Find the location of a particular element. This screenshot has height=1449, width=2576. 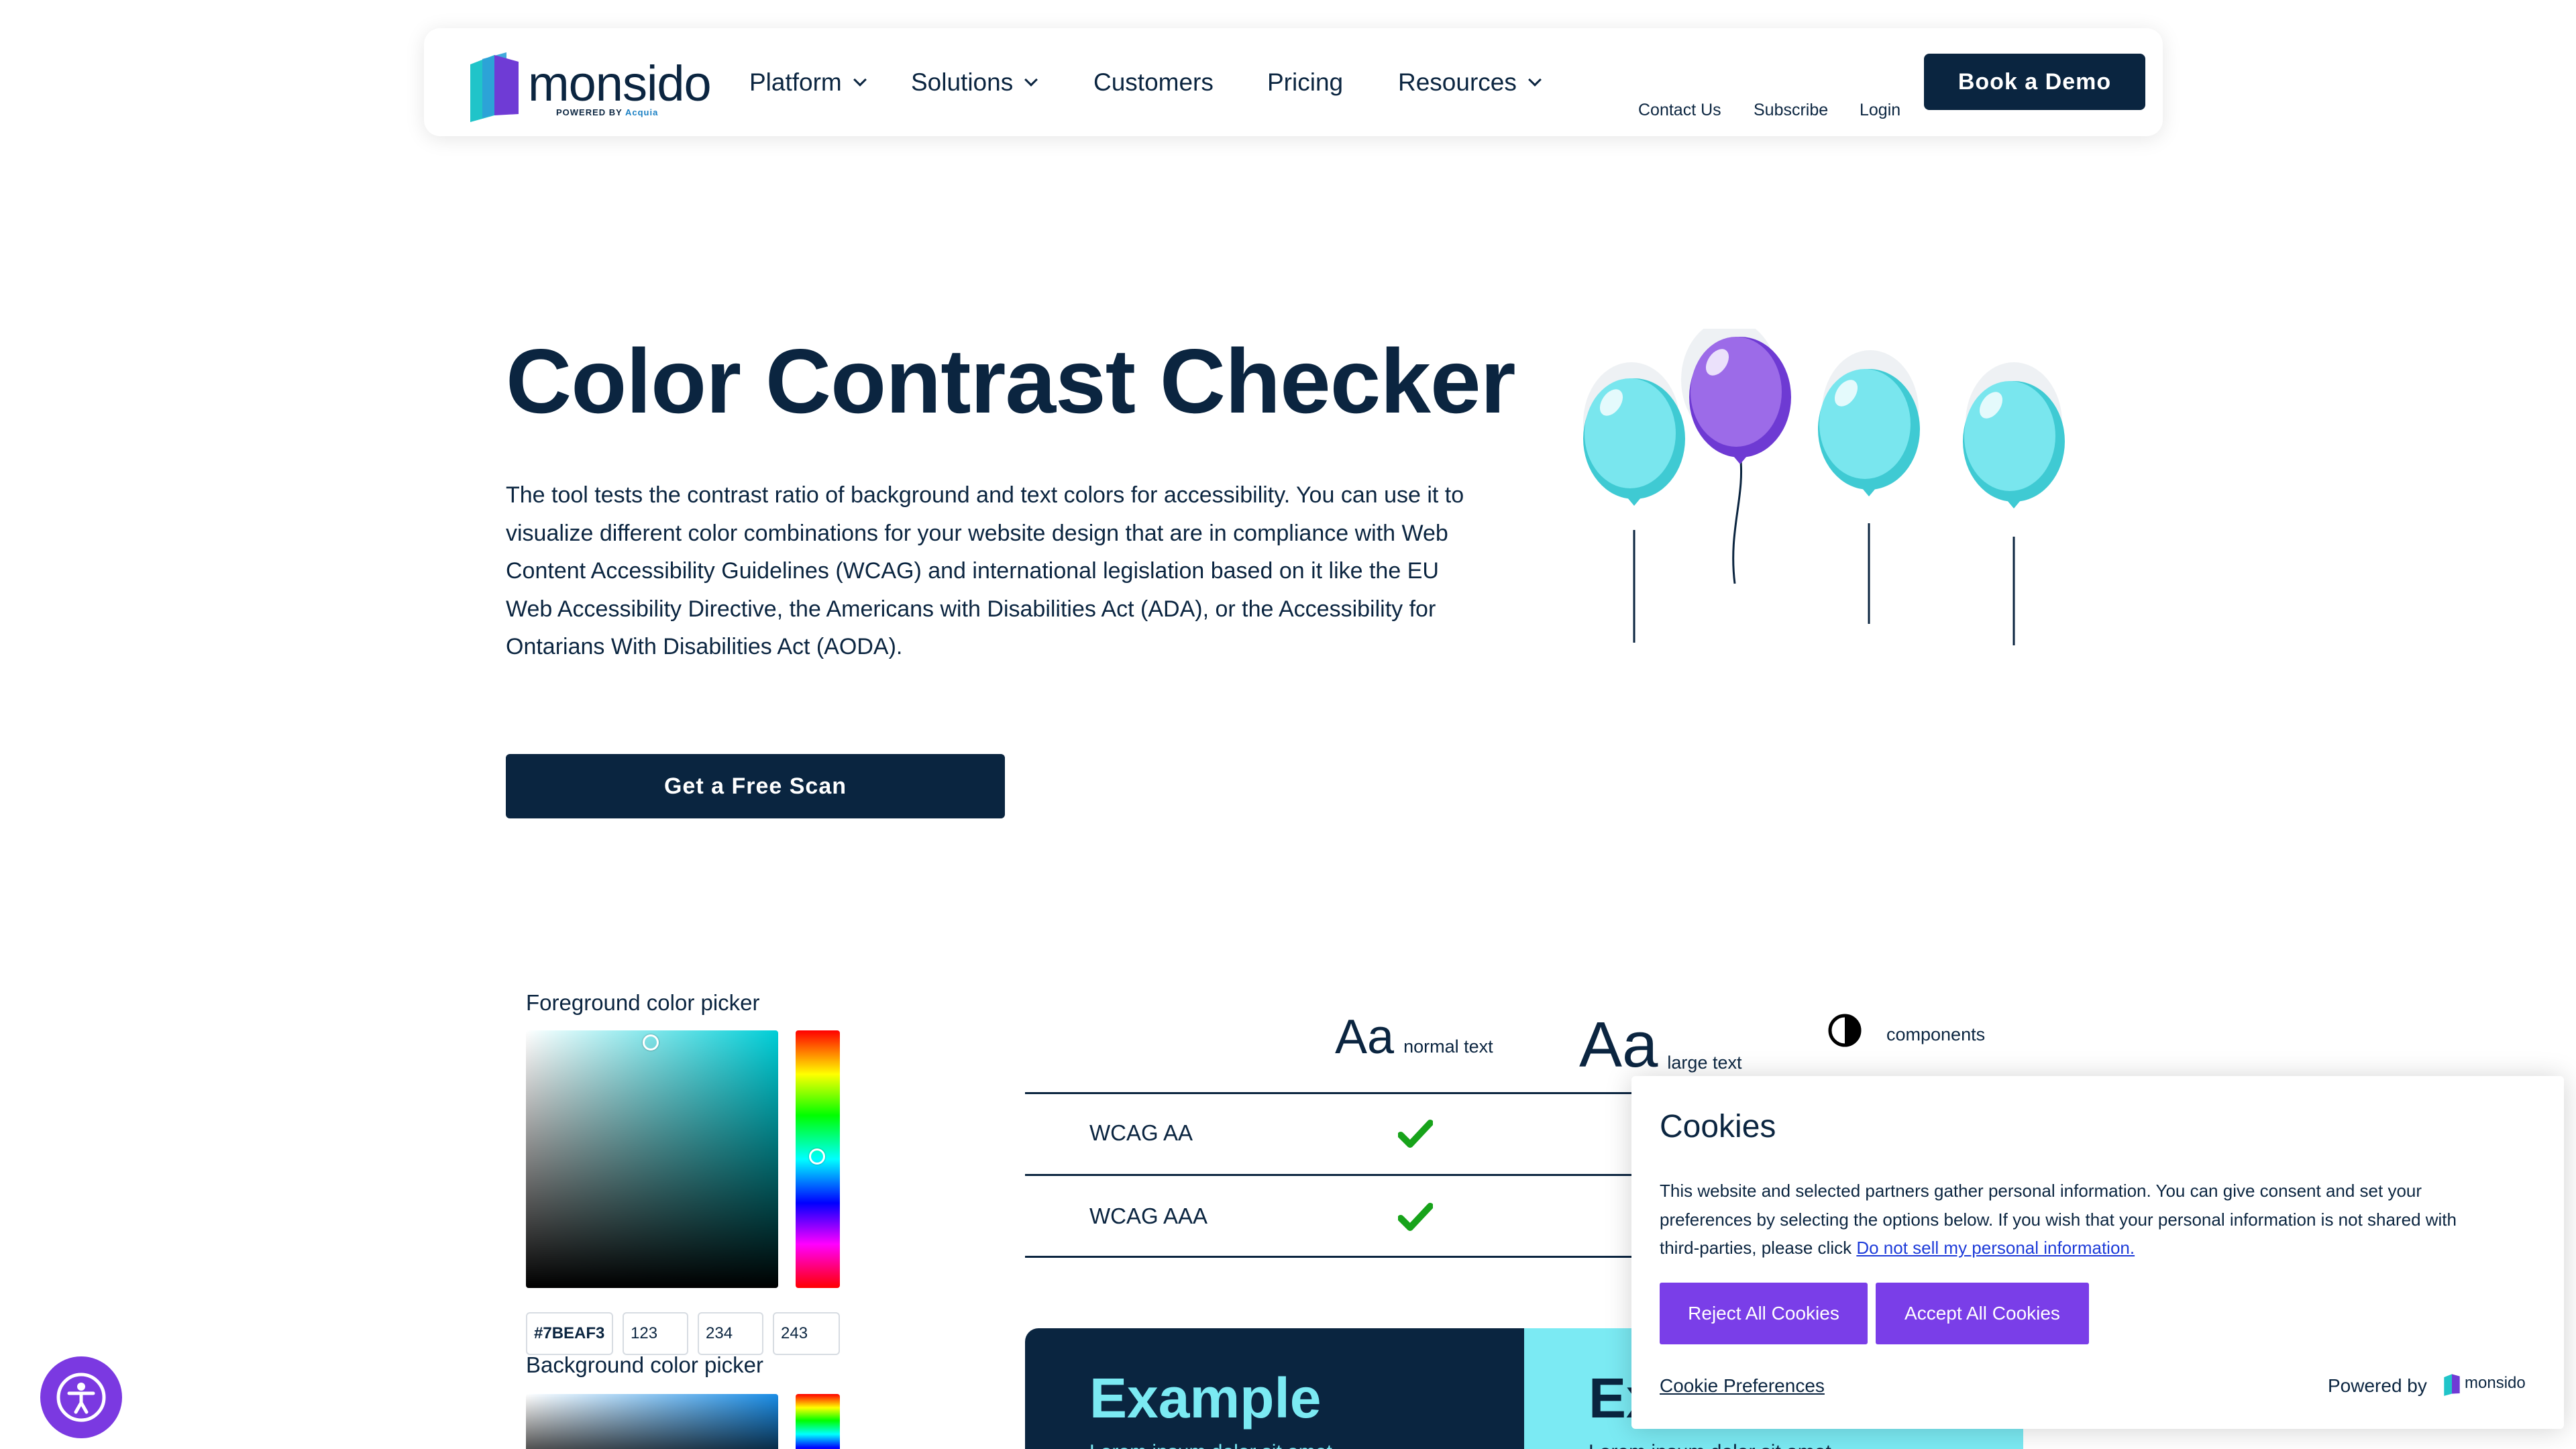

foreground-sv-handle is located at coordinates (651, 1042).